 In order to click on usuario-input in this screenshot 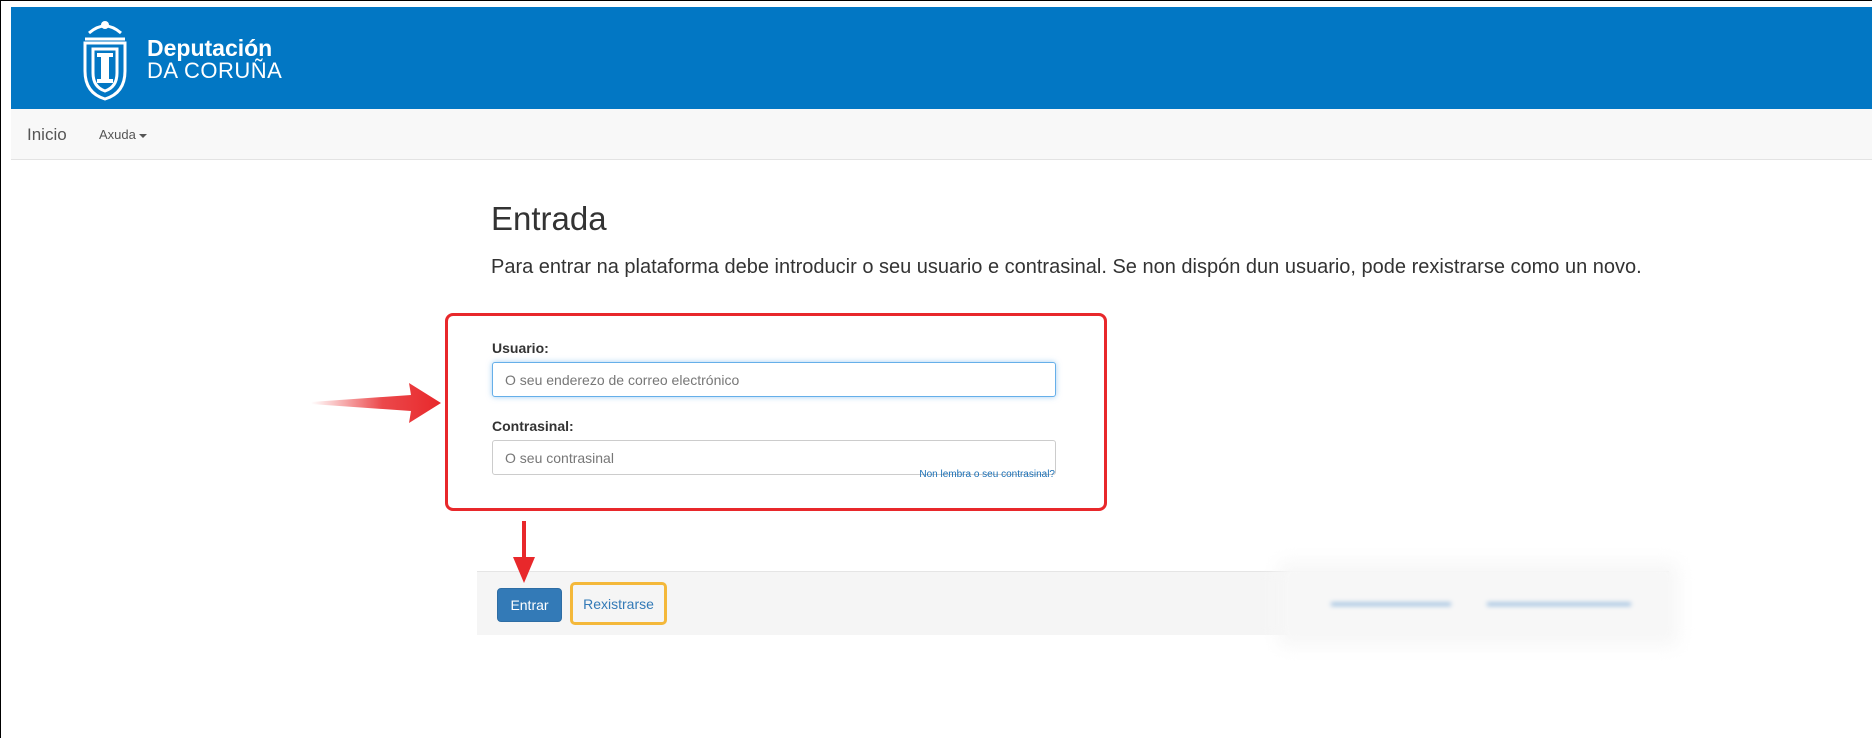, I will do `click(774, 379)`.